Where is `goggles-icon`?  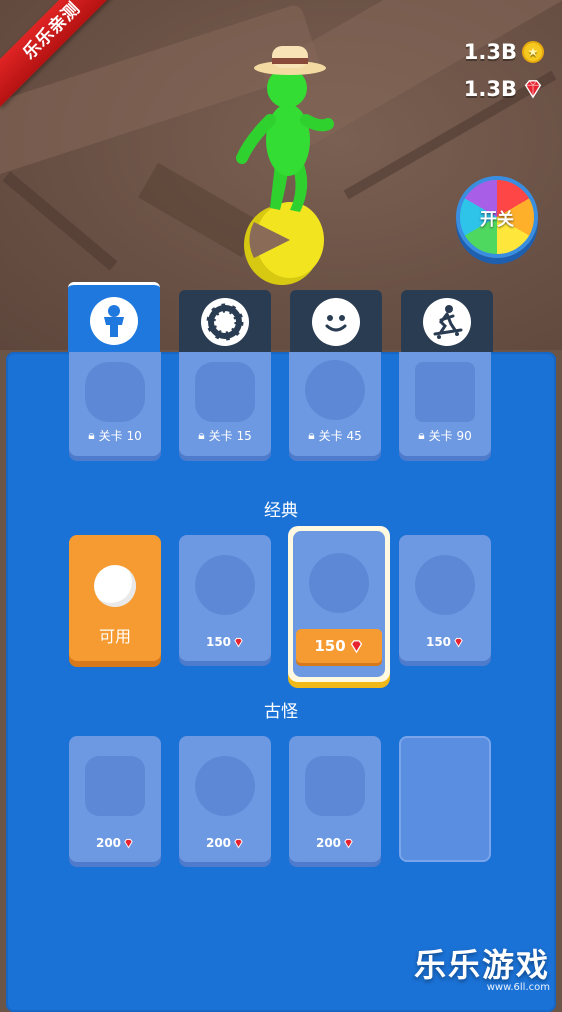 goggles-icon is located at coordinates (225, 392).